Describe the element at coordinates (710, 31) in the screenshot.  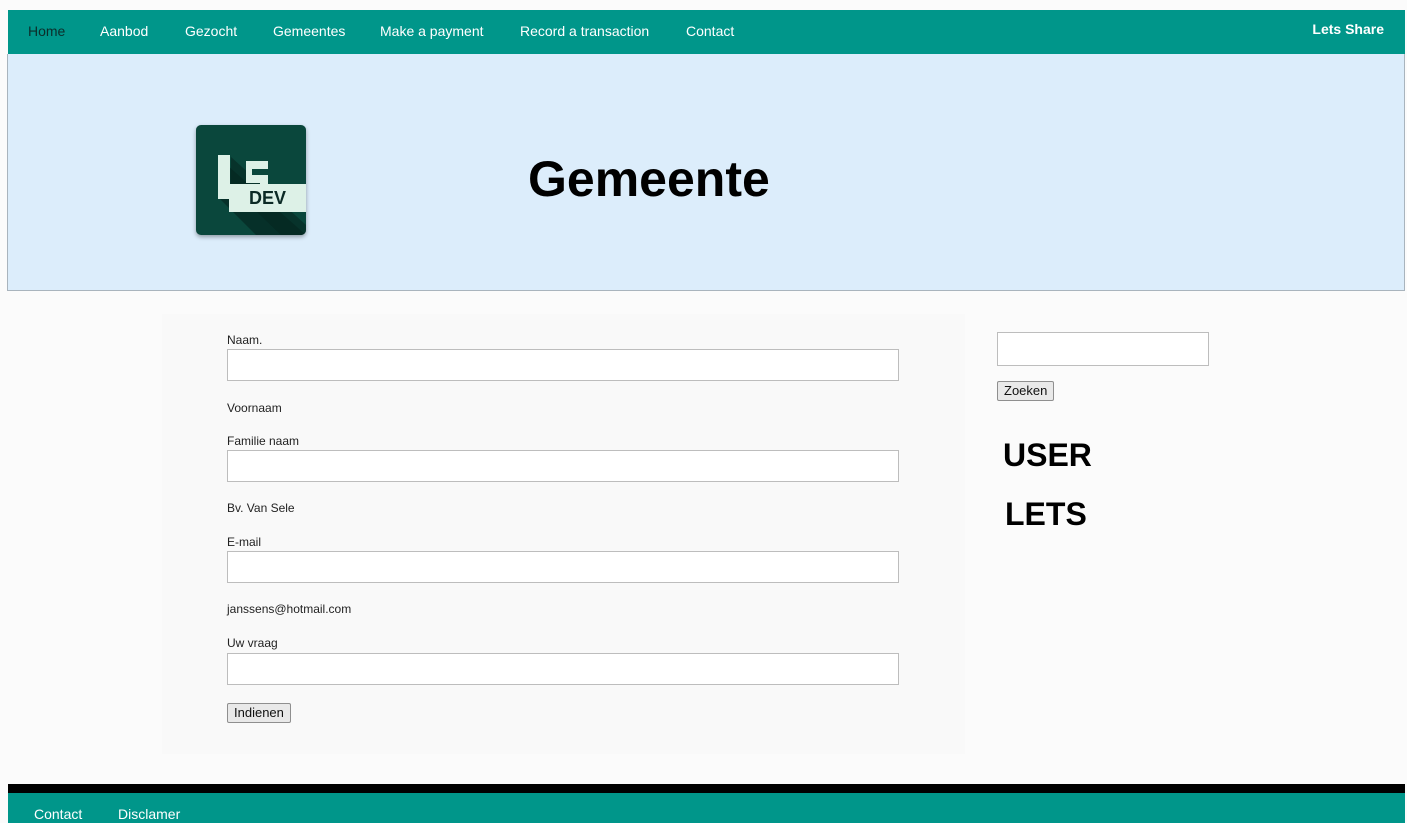
I see `nav-contact-link: Contact` at that location.